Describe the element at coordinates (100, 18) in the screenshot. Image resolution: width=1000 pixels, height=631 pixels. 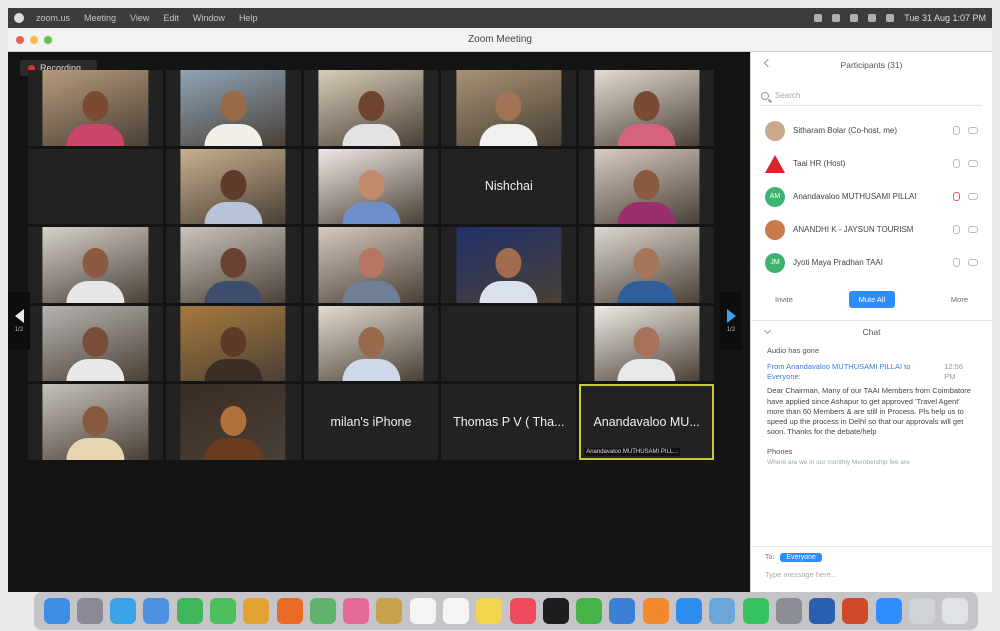
I see `menu-meeting: Meeting` at that location.